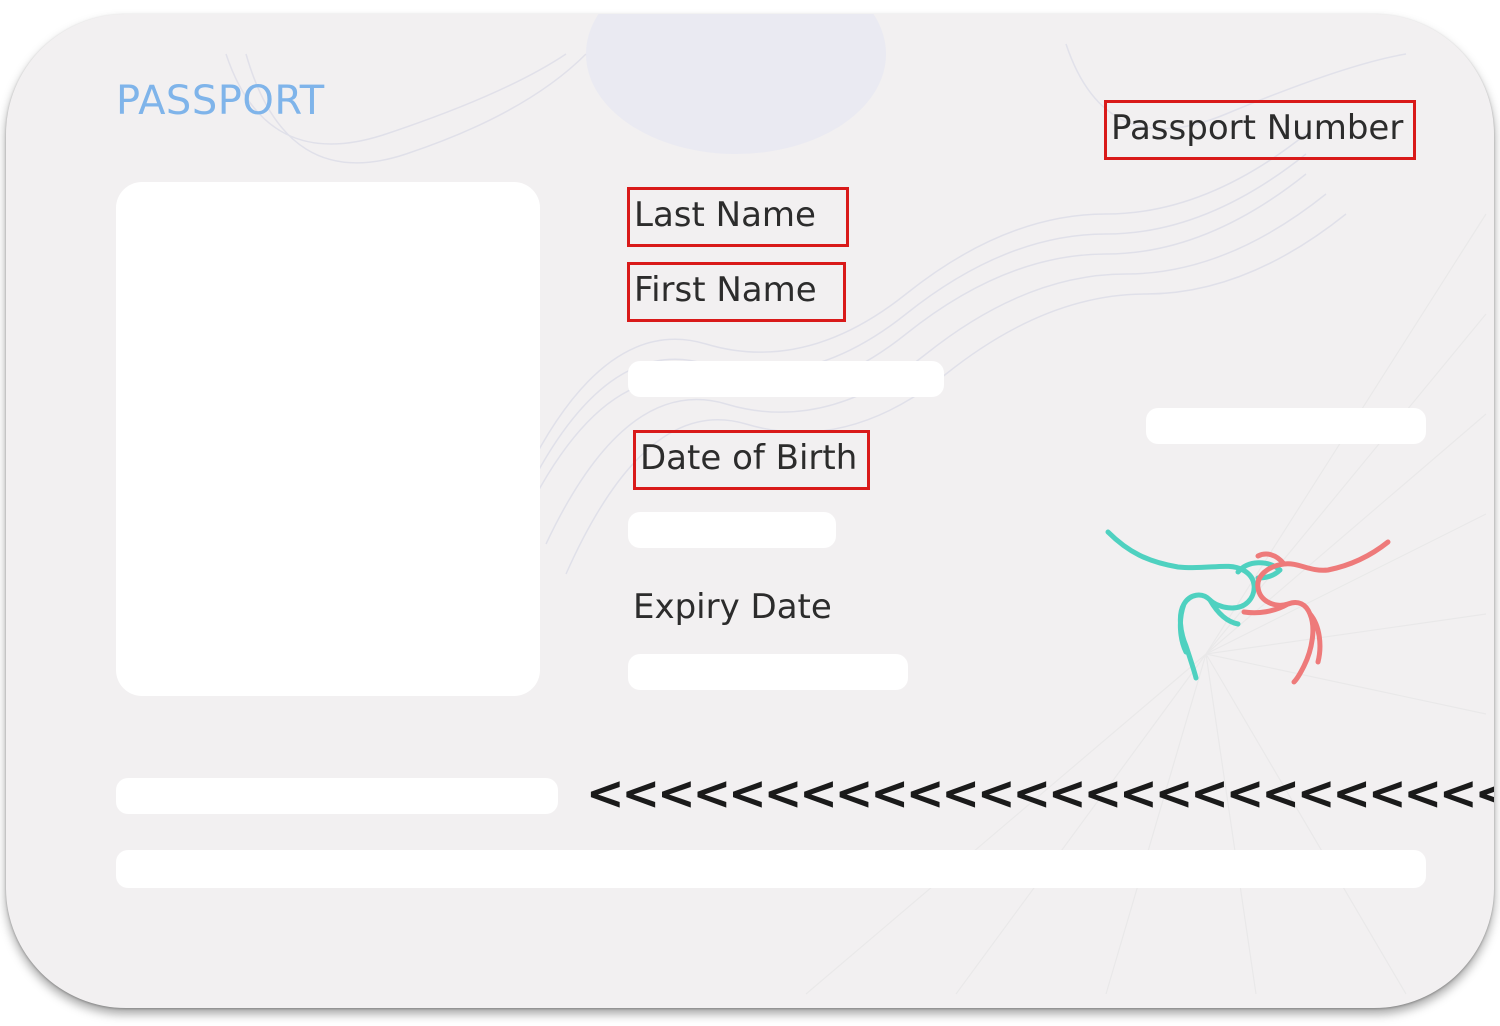  What do you see at coordinates (736, 292) in the screenshot?
I see `first-name-label: First Name` at bounding box center [736, 292].